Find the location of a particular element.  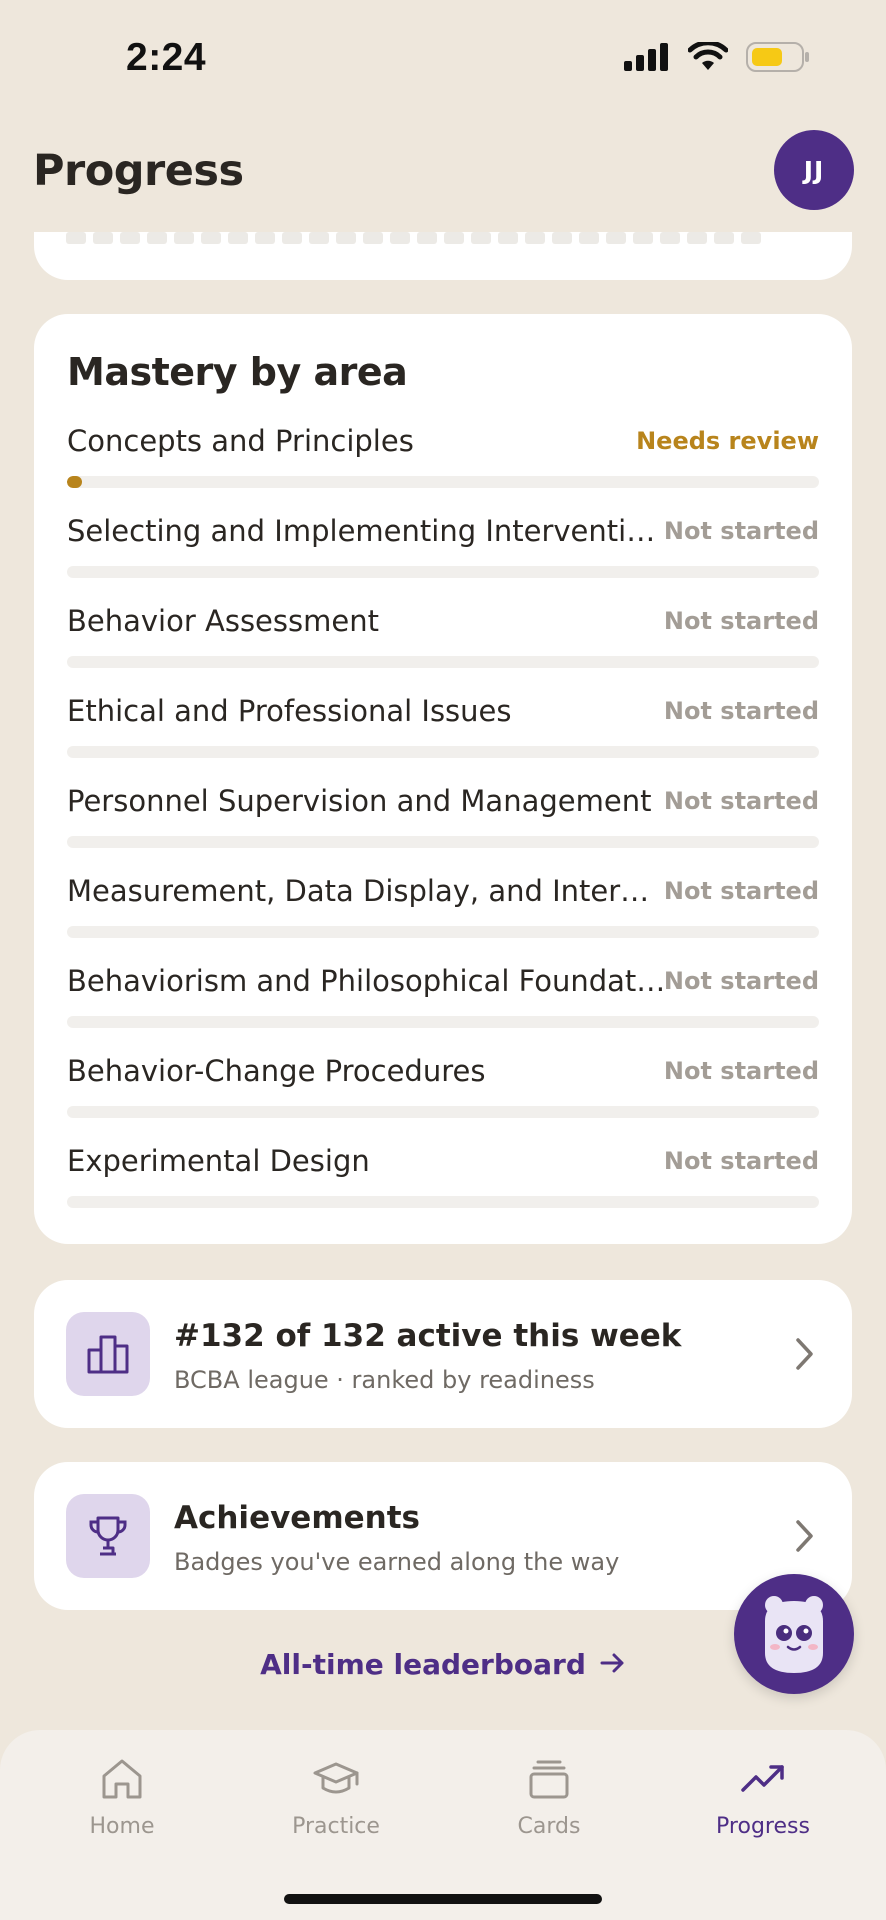

home-icon is located at coordinates (122, 1779).